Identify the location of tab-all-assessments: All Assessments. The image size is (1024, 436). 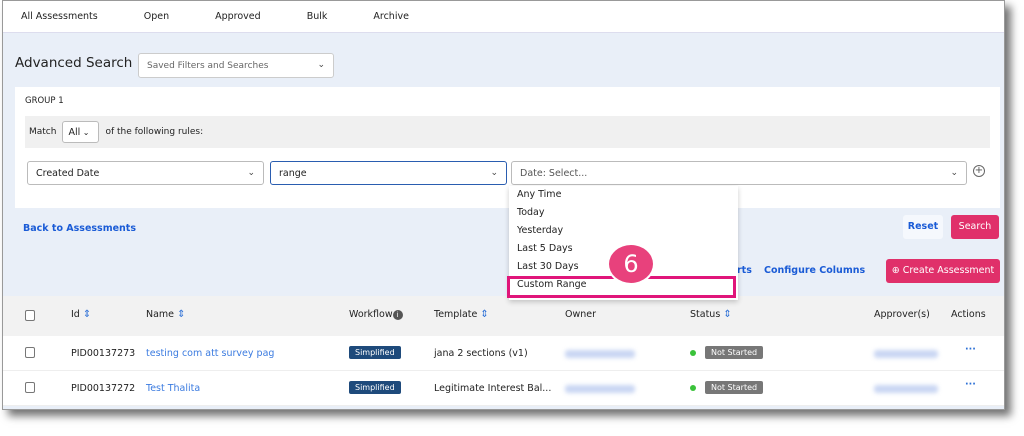
(59, 16).